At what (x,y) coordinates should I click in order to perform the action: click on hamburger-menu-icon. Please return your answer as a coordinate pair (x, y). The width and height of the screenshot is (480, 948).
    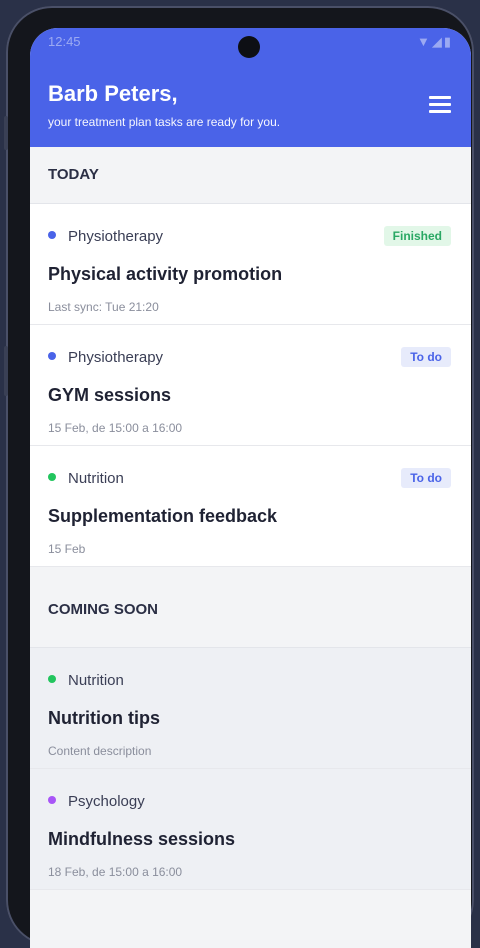
    Looking at the image, I should click on (440, 104).